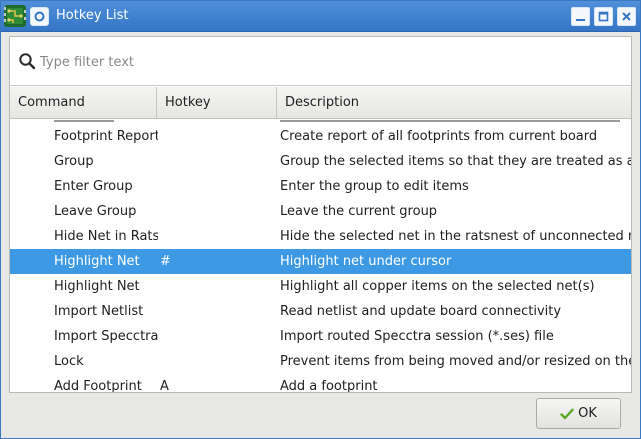  What do you see at coordinates (93, 186) in the screenshot?
I see `command-cell: Enter Group` at bounding box center [93, 186].